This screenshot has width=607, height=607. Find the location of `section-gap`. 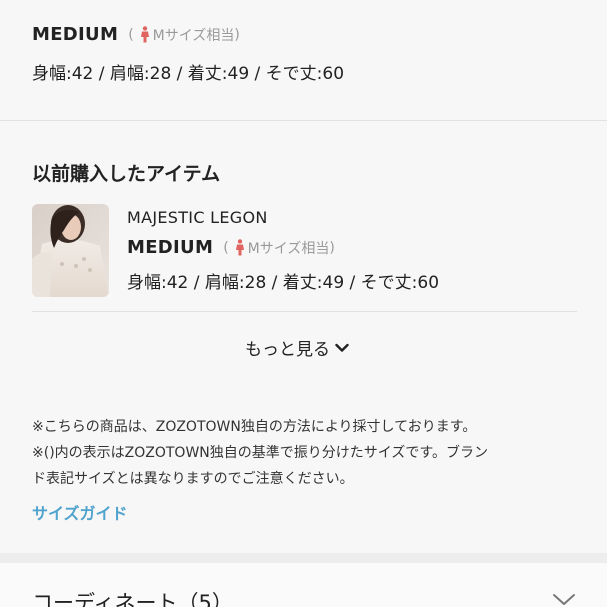

section-gap is located at coordinates (303, 558).